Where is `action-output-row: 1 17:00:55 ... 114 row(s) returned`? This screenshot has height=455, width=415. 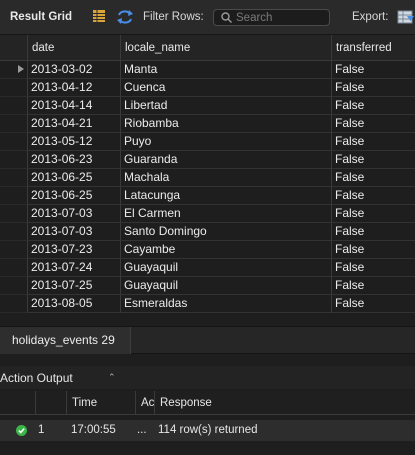
action-output-row: 1 17:00:55 ... 114 row(s) returned is located at coordinates (207, 430).